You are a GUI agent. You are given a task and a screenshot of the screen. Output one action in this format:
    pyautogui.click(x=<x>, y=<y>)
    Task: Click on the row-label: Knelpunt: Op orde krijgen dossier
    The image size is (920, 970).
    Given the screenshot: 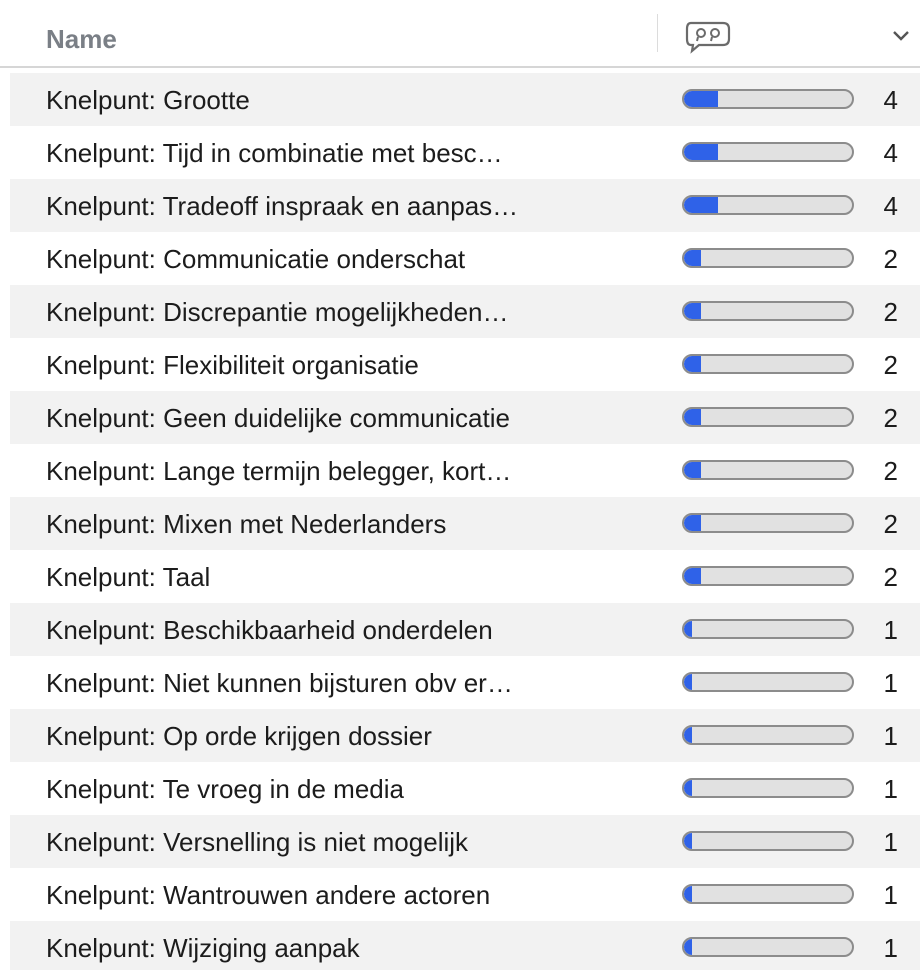 What is the action you would take?
    pyautogui.click(x=239, y=736)
    